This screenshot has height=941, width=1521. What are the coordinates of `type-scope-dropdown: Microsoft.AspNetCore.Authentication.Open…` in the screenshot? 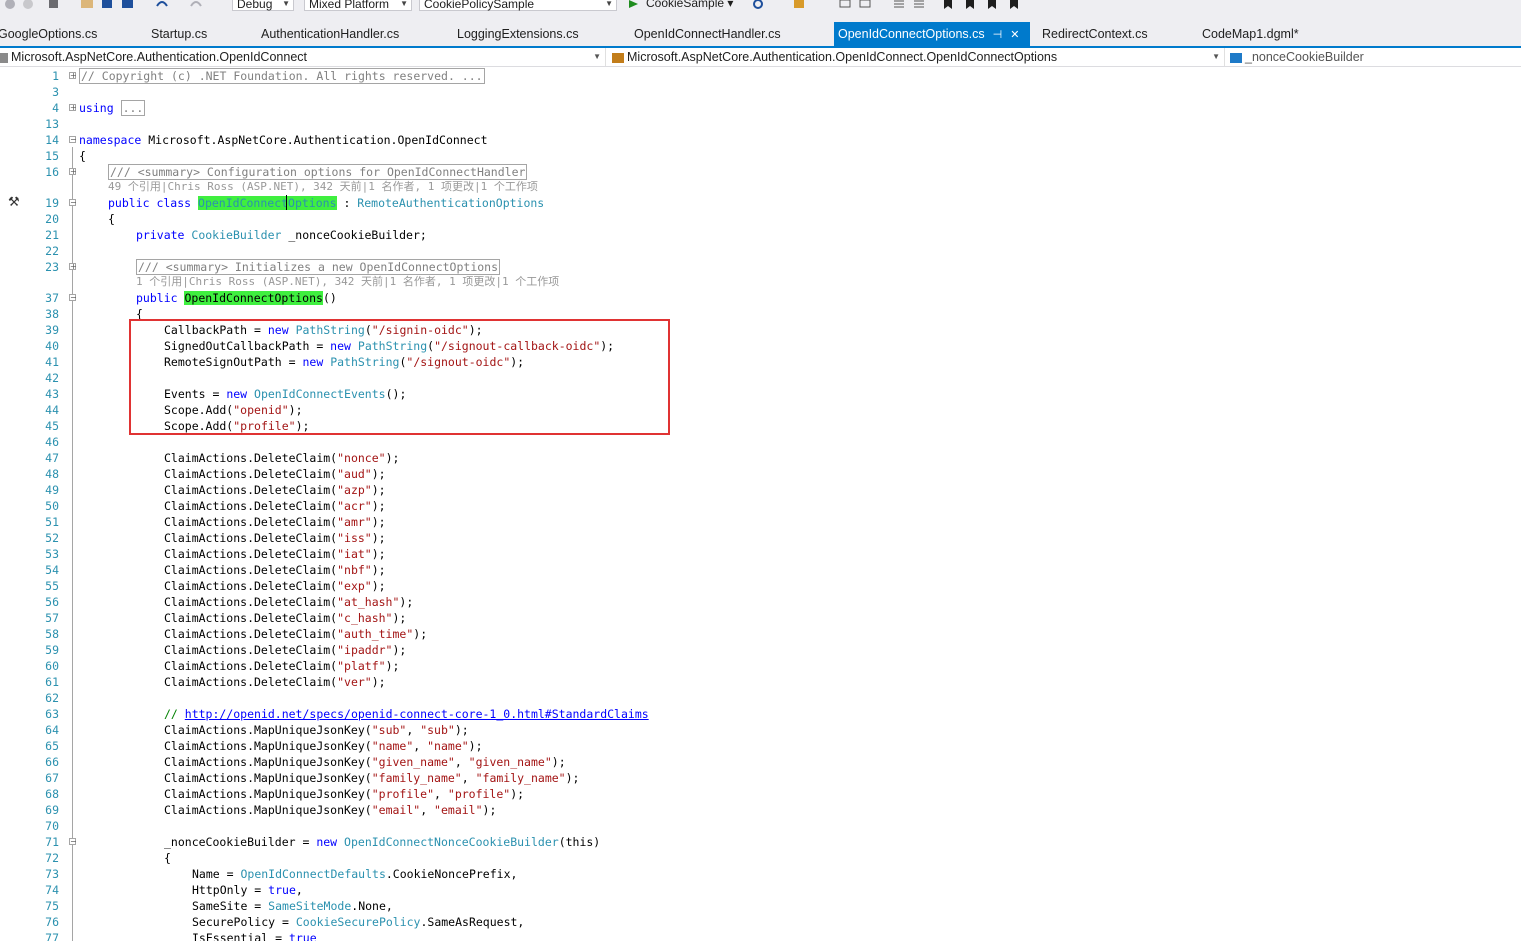 It's located at (918, 57).